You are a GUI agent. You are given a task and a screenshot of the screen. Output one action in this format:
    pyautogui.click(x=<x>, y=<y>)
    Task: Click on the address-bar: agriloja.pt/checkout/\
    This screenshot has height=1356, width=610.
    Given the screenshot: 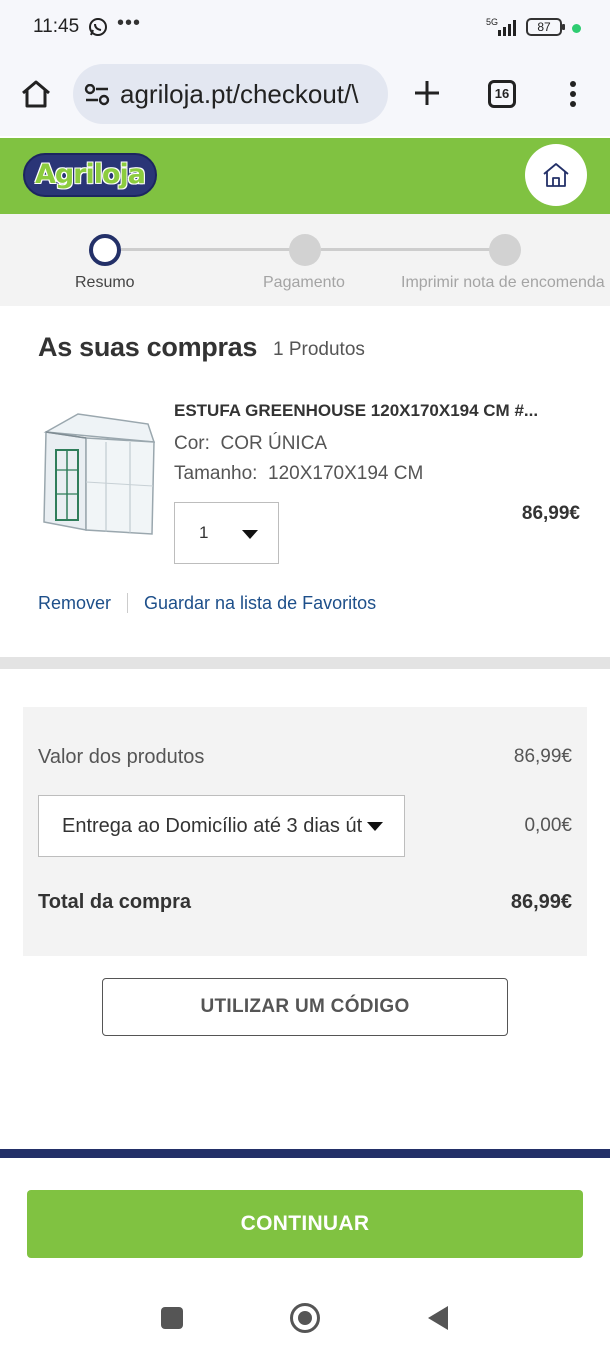 What is the action you would take?
    pyautogui.click(x=230, y=94)
    